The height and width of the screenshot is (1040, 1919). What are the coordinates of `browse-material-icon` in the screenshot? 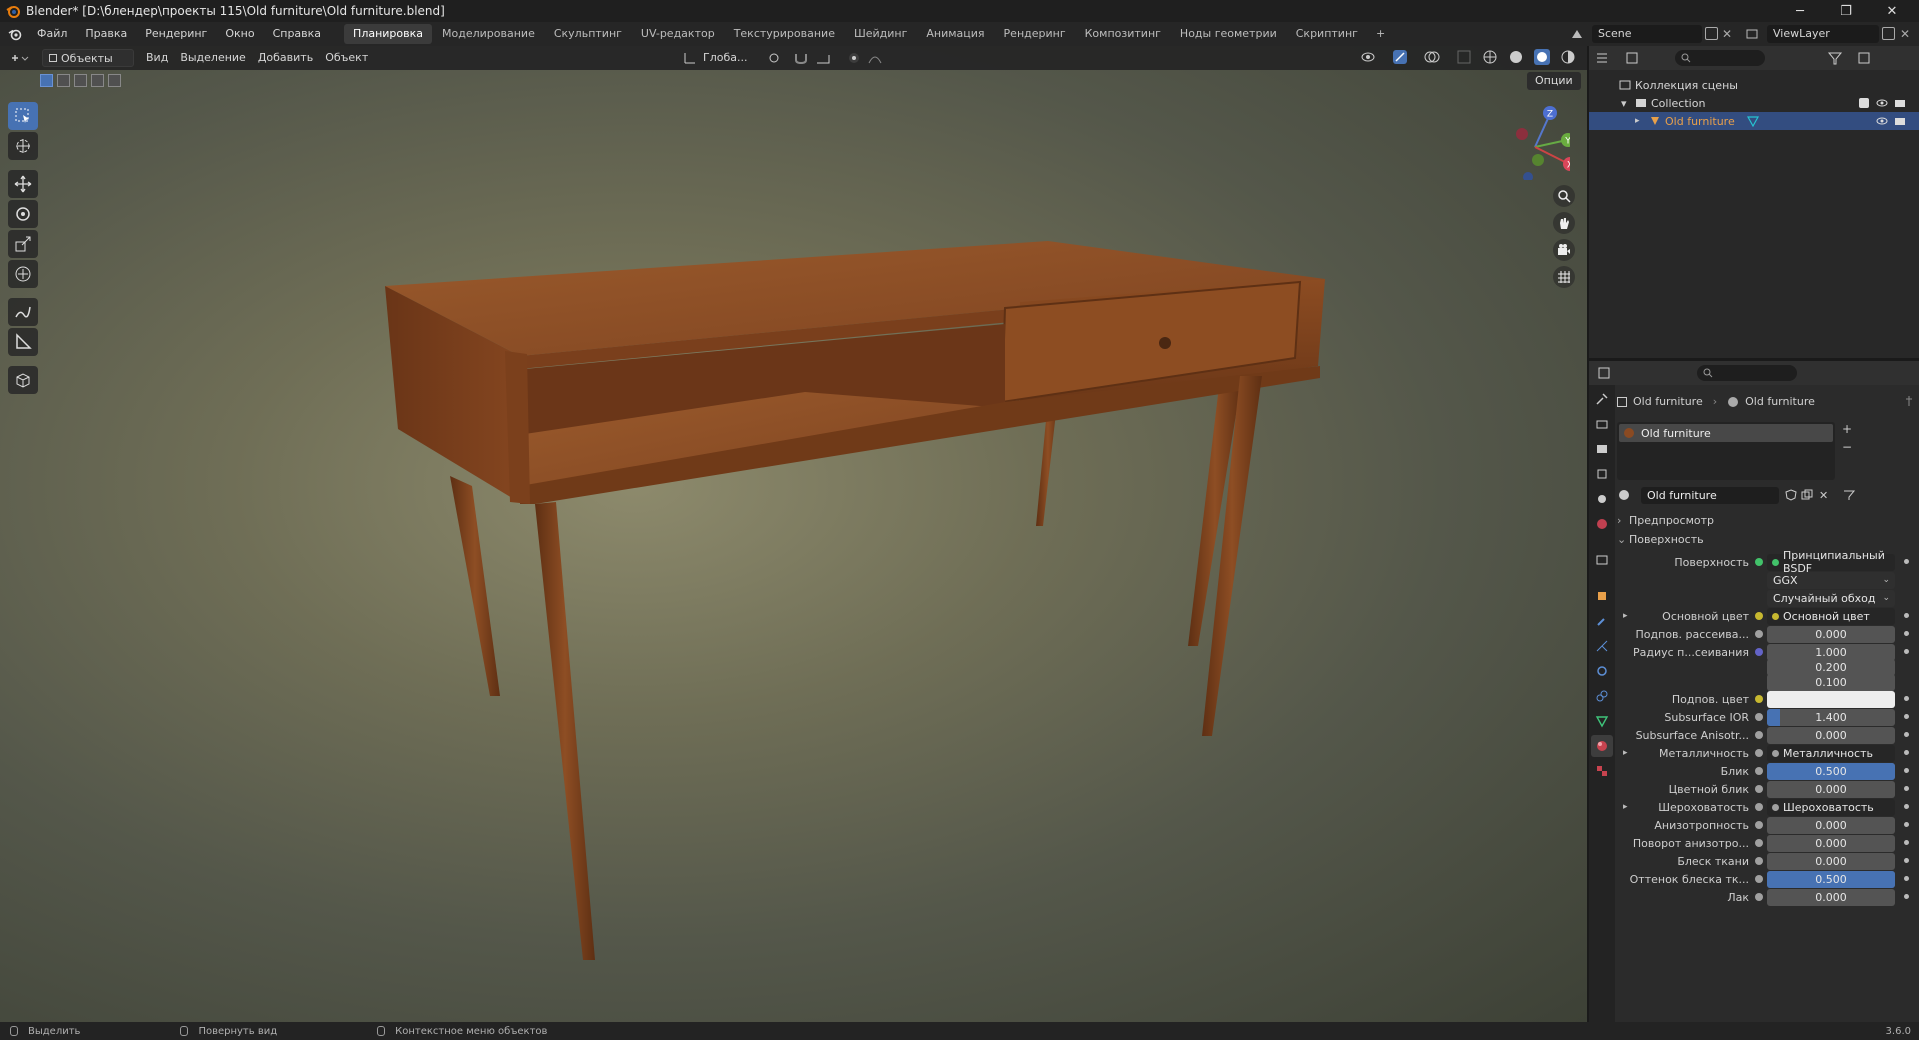 It's located at (1624, 495).